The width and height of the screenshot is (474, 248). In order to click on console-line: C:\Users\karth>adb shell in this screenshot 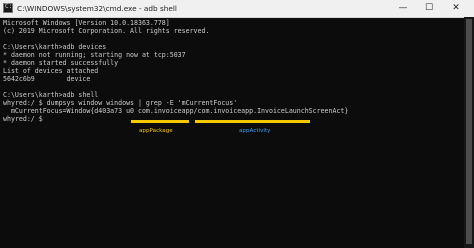, I will do `click(51, 95)`.